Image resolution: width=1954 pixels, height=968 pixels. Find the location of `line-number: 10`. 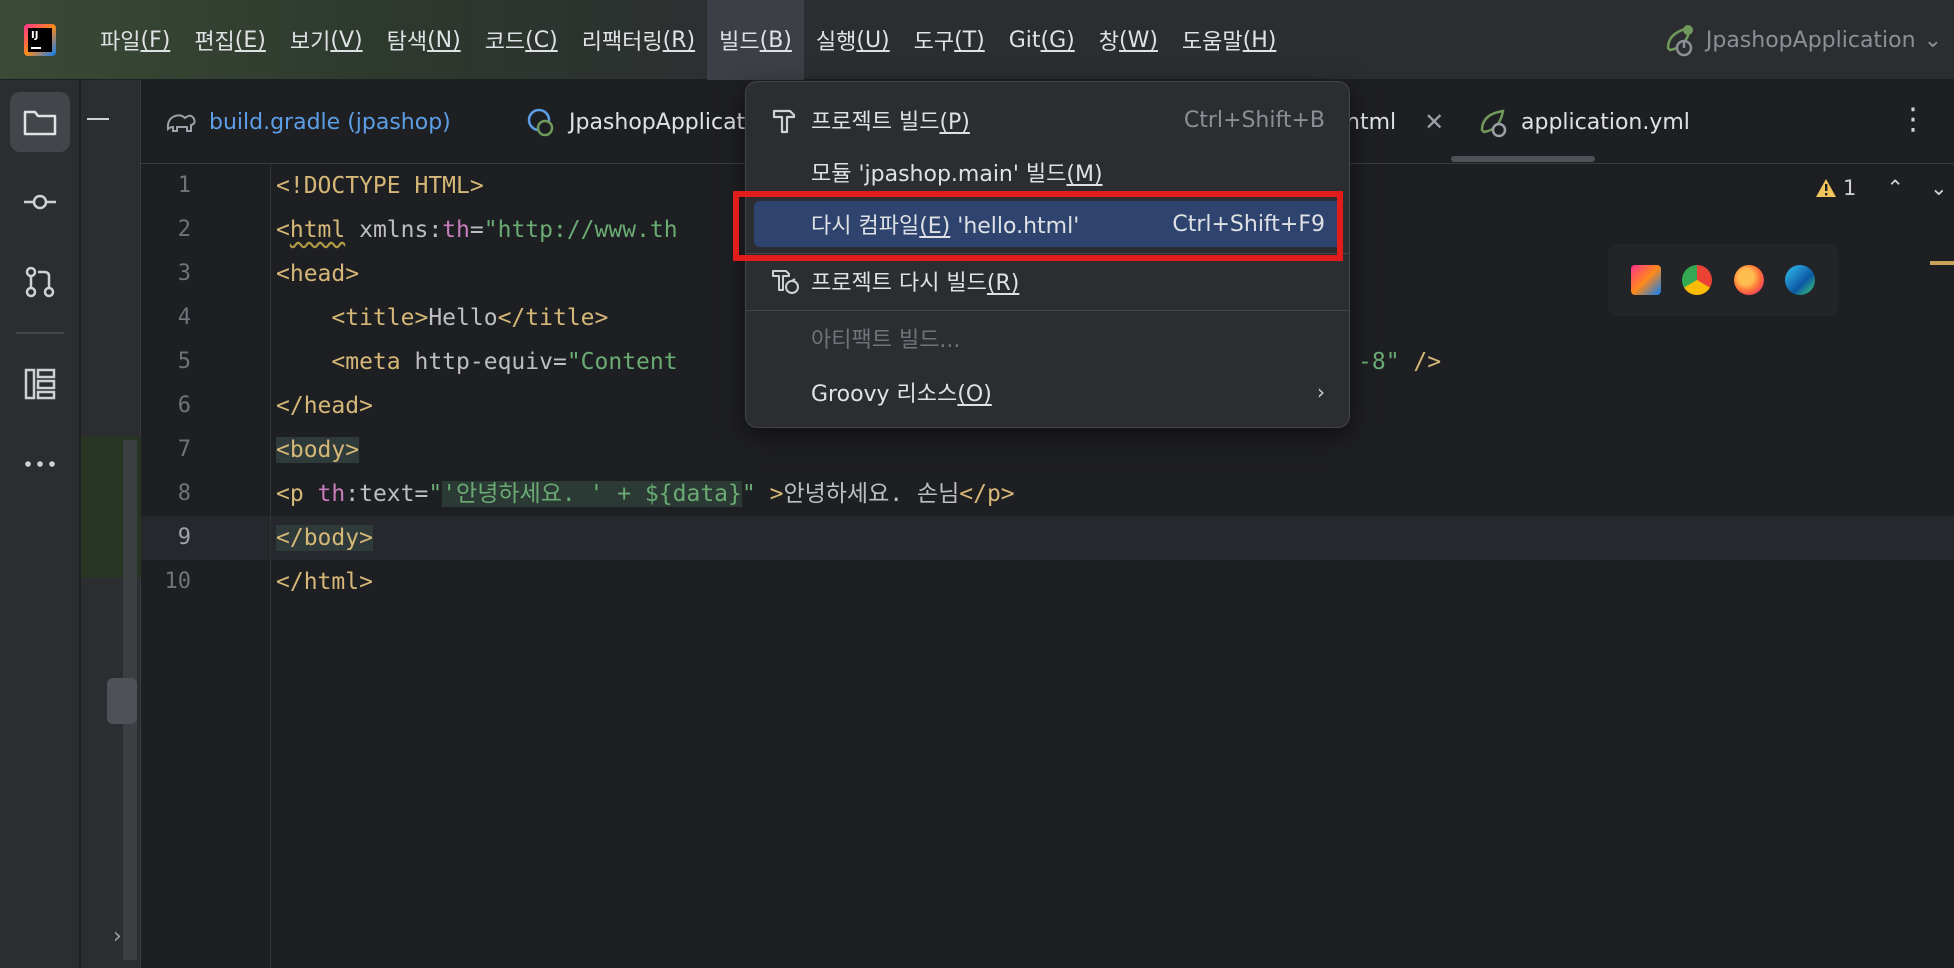

line-number: 10 is located at coordinates (178, 581).